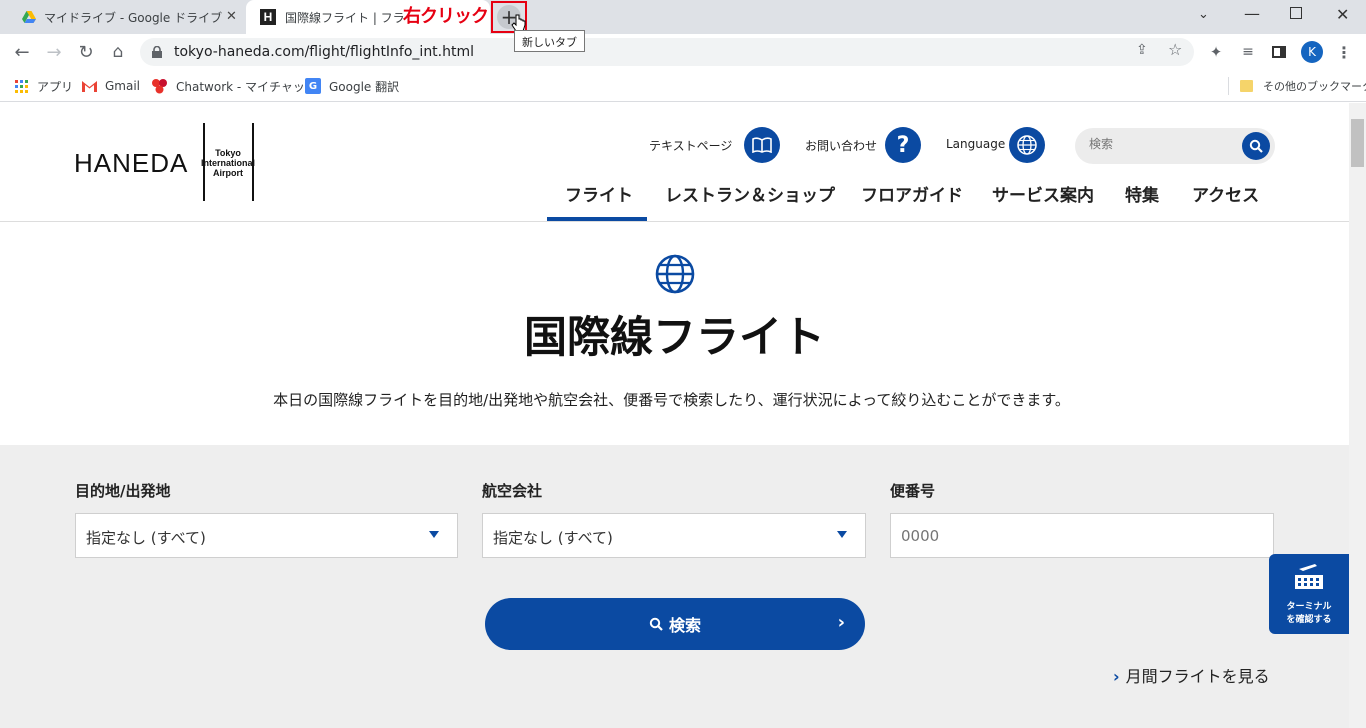 The height and width of the screenshot is (728, 1366). I want to click on bookmark-apps: アプリ, so click(44, 86).